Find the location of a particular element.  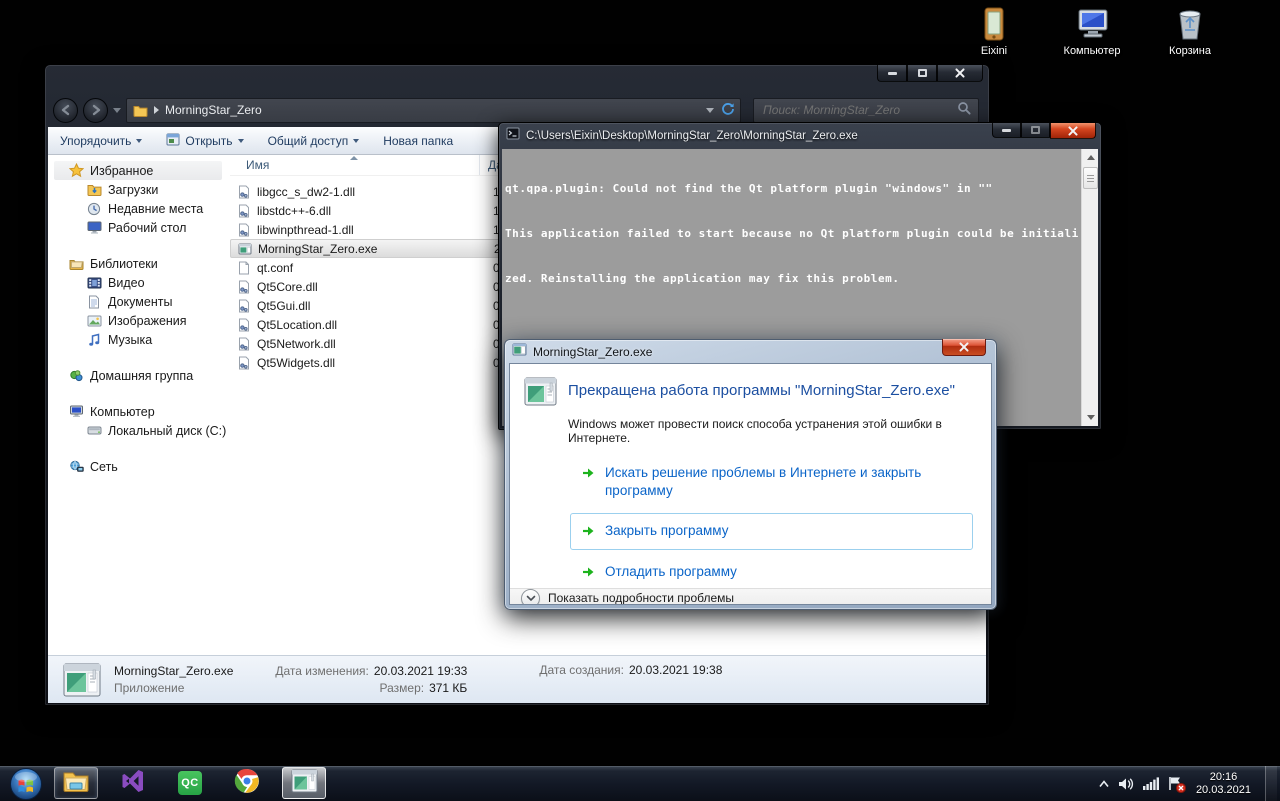

option-close-program: Закрыть программу is located at coordinates (771, 531).